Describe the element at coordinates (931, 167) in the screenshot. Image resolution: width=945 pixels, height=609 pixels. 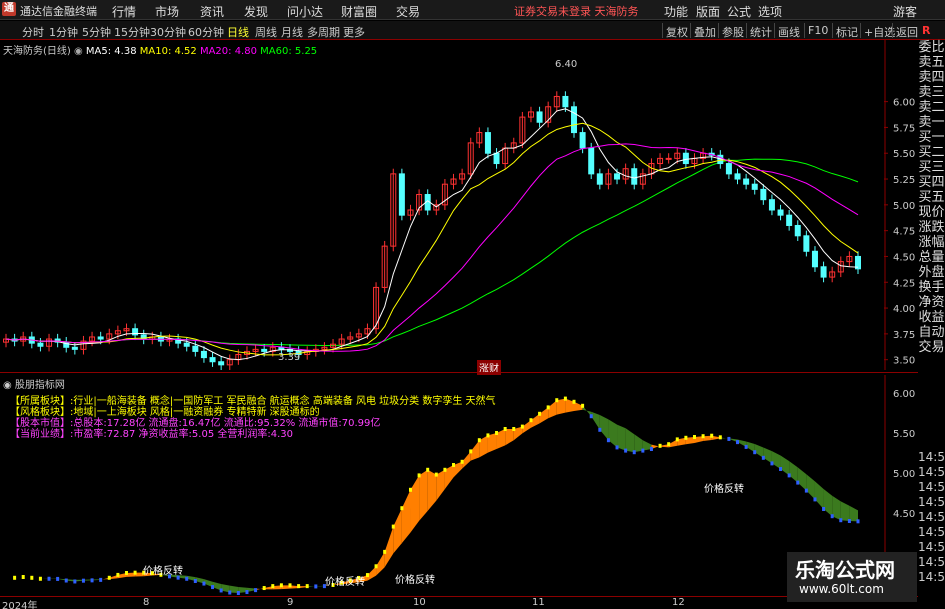
I see `side-label: 买三` at that location.